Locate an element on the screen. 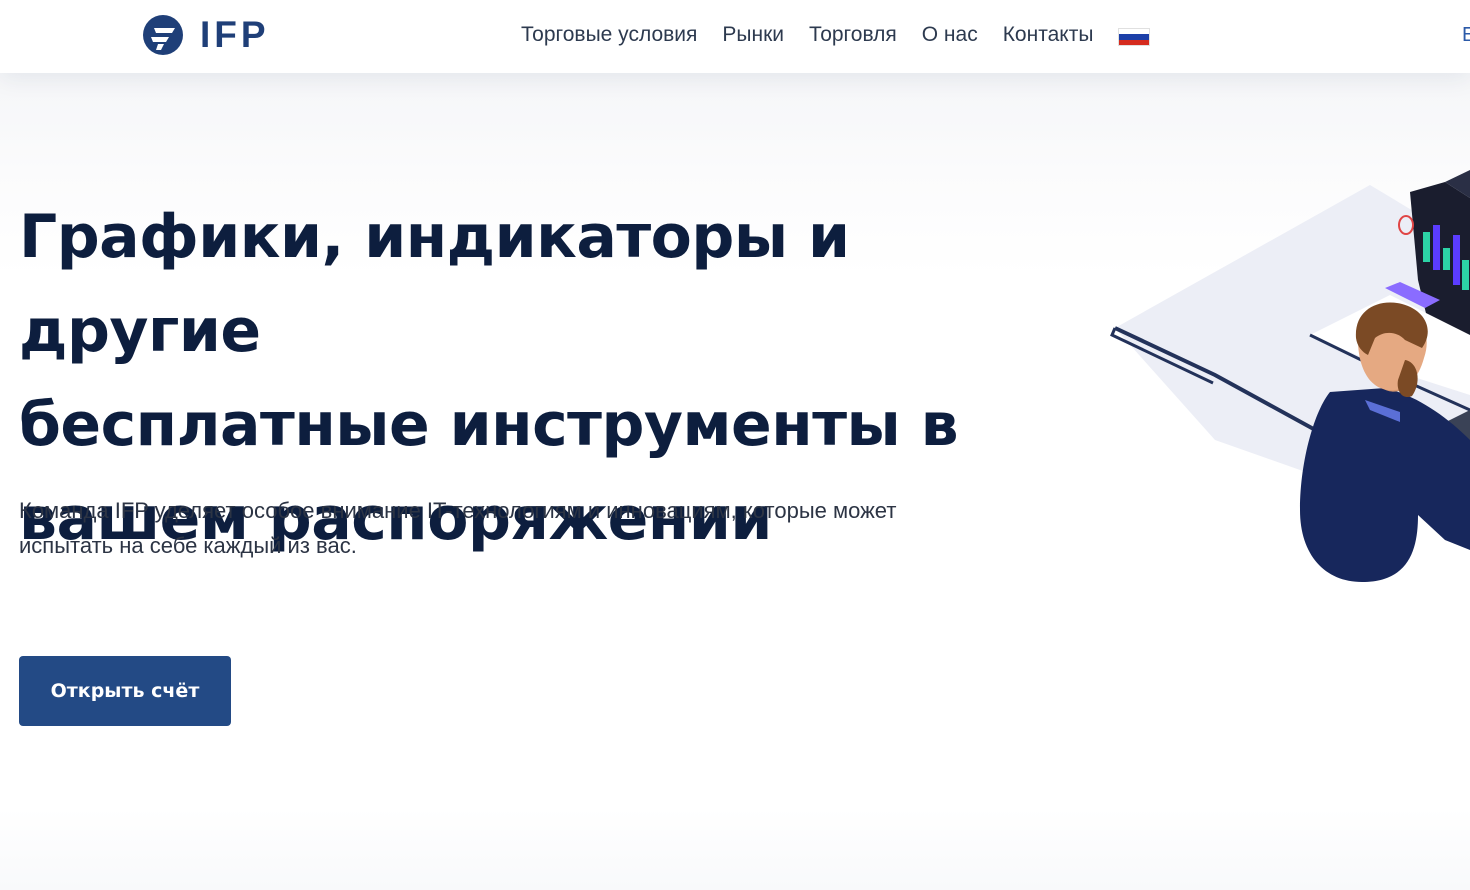 This screenshot has width=1470, height=890. nav-markets: Рынки is located at coordinates (753, 35).